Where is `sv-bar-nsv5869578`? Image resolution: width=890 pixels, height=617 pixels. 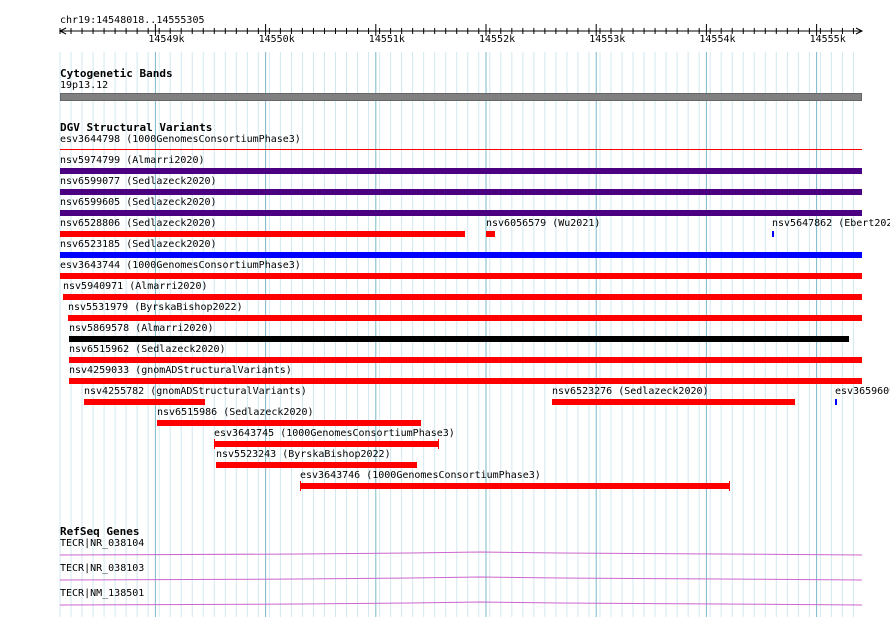
sv-bar-nsv5869578 is located at coordinates (459, 339).